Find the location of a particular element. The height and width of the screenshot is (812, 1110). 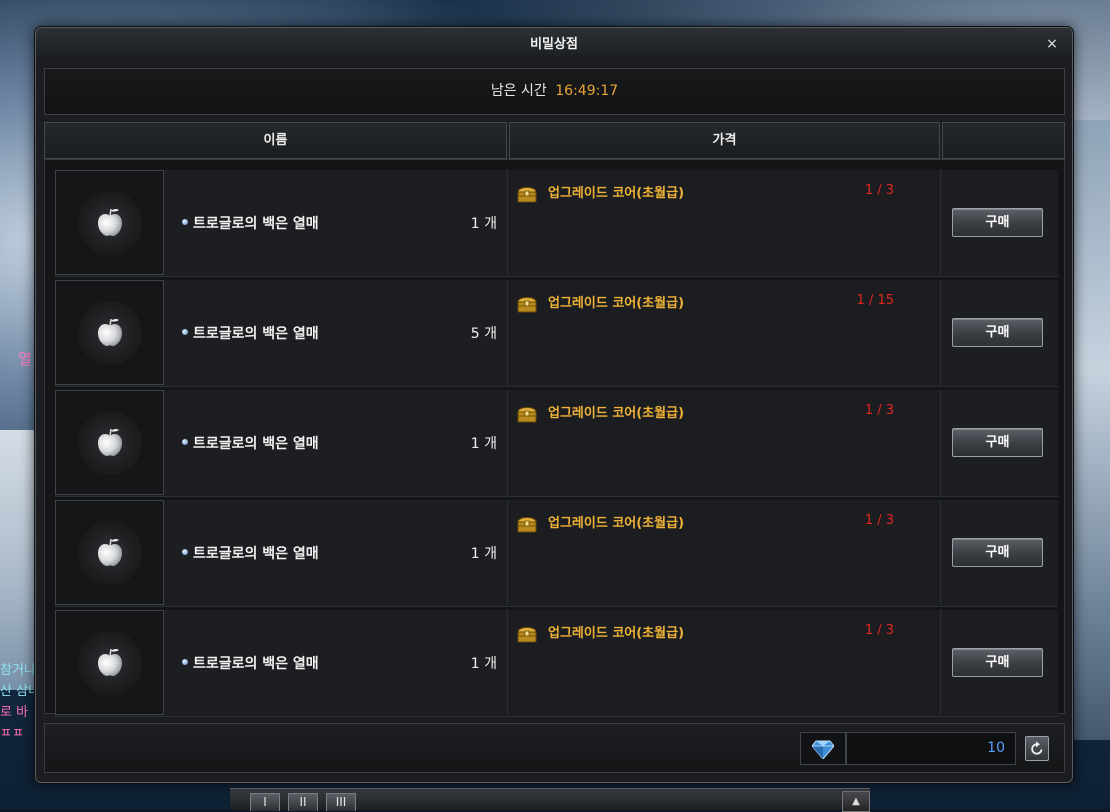

refresh-icon is located at coordinates (1037, 748).